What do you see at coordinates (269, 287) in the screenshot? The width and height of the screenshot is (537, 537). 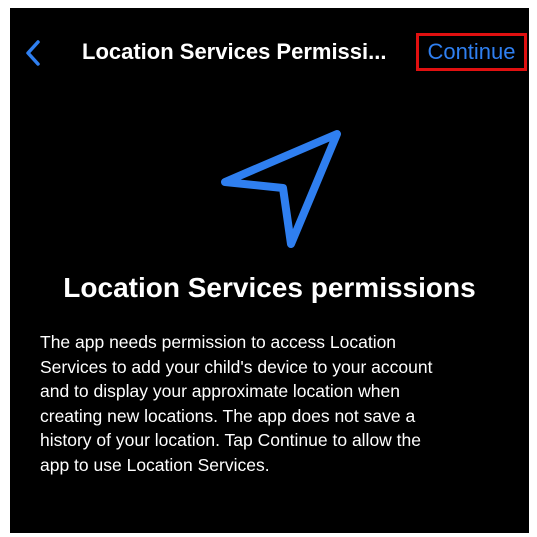 I see `page-heading: Location Services permissions` at bounding box center [269, 287].